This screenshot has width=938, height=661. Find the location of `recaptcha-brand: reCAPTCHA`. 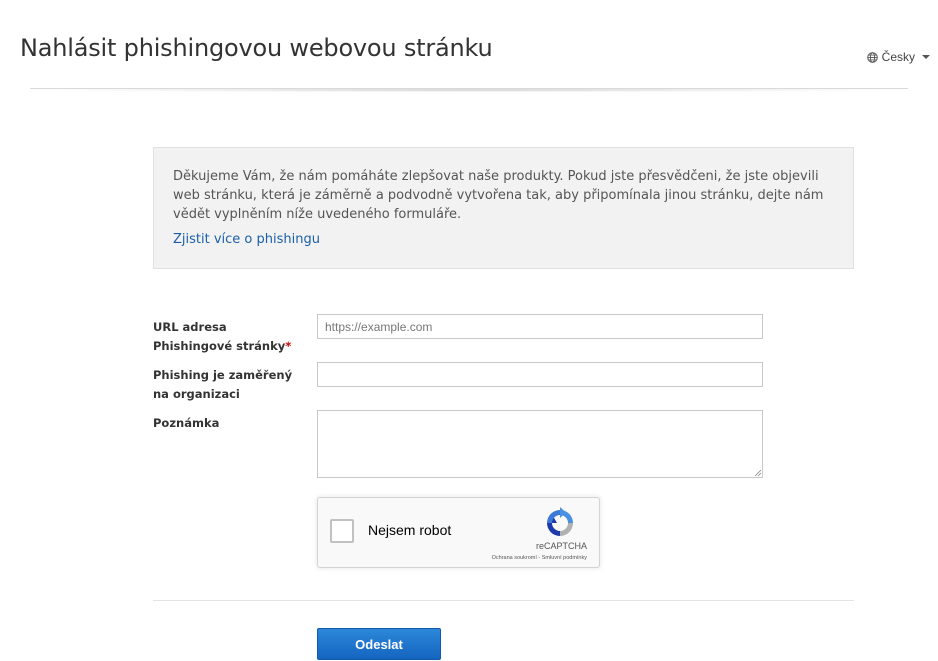

recaptcha-brand: reCAPTCHA is located at coordinates (561, 546).